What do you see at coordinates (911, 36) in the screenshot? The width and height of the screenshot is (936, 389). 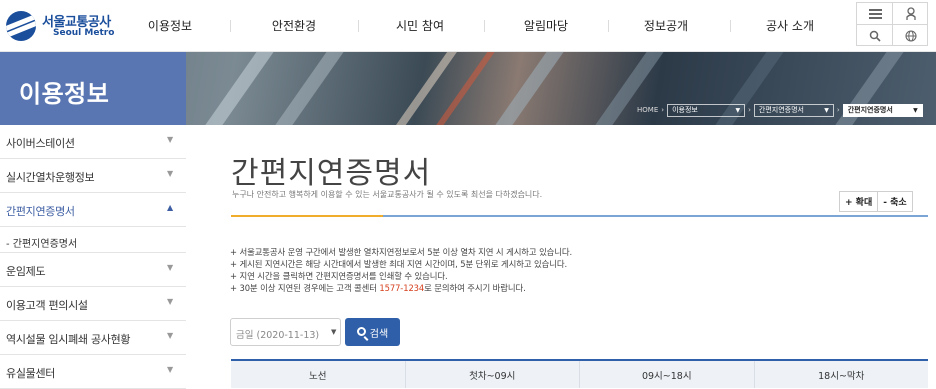 I see `globe-icon` at bounding box center [911, 36].